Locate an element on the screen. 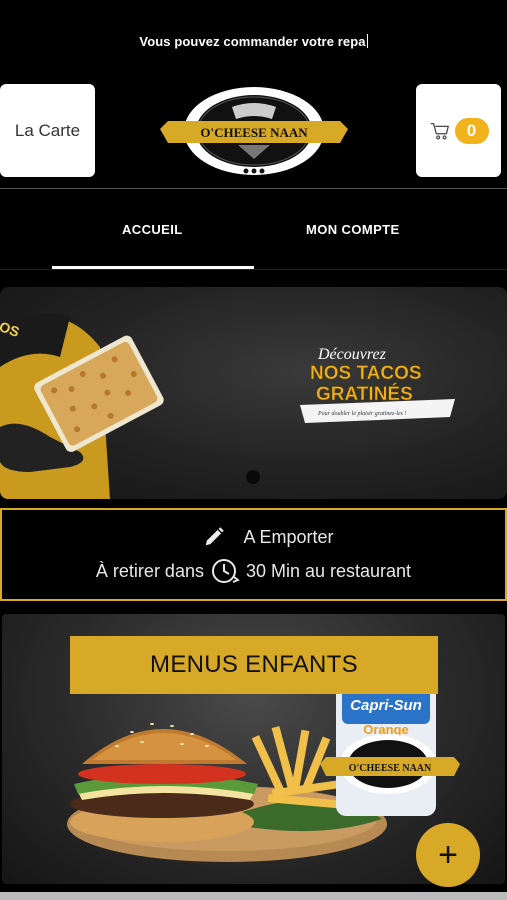  cart-button: 0 is located at coordinates (458, 130).